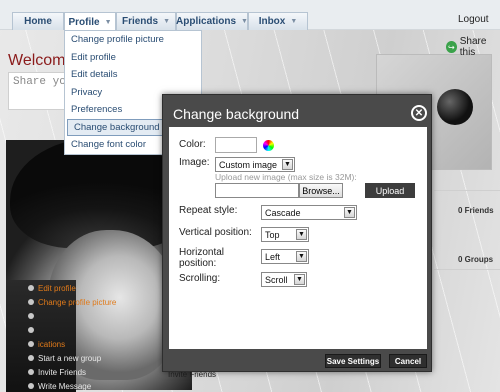 The image size is (500, 392). What do you see at coordinates (194, 162) in the screenshot?
I see `image-label: Image:` at bounding box center [194, 162].